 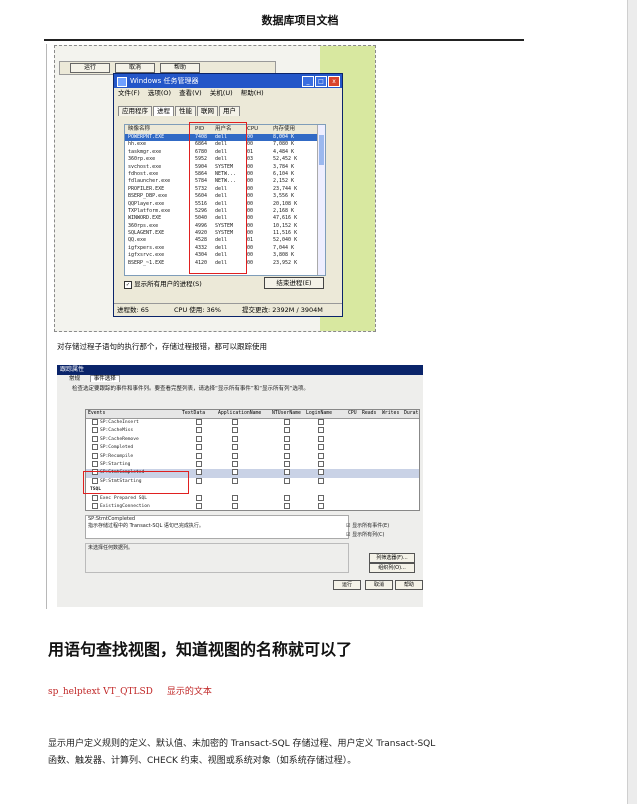 I want to click on event-row: Exec Prepared SQL, so click(x=252, y=498).